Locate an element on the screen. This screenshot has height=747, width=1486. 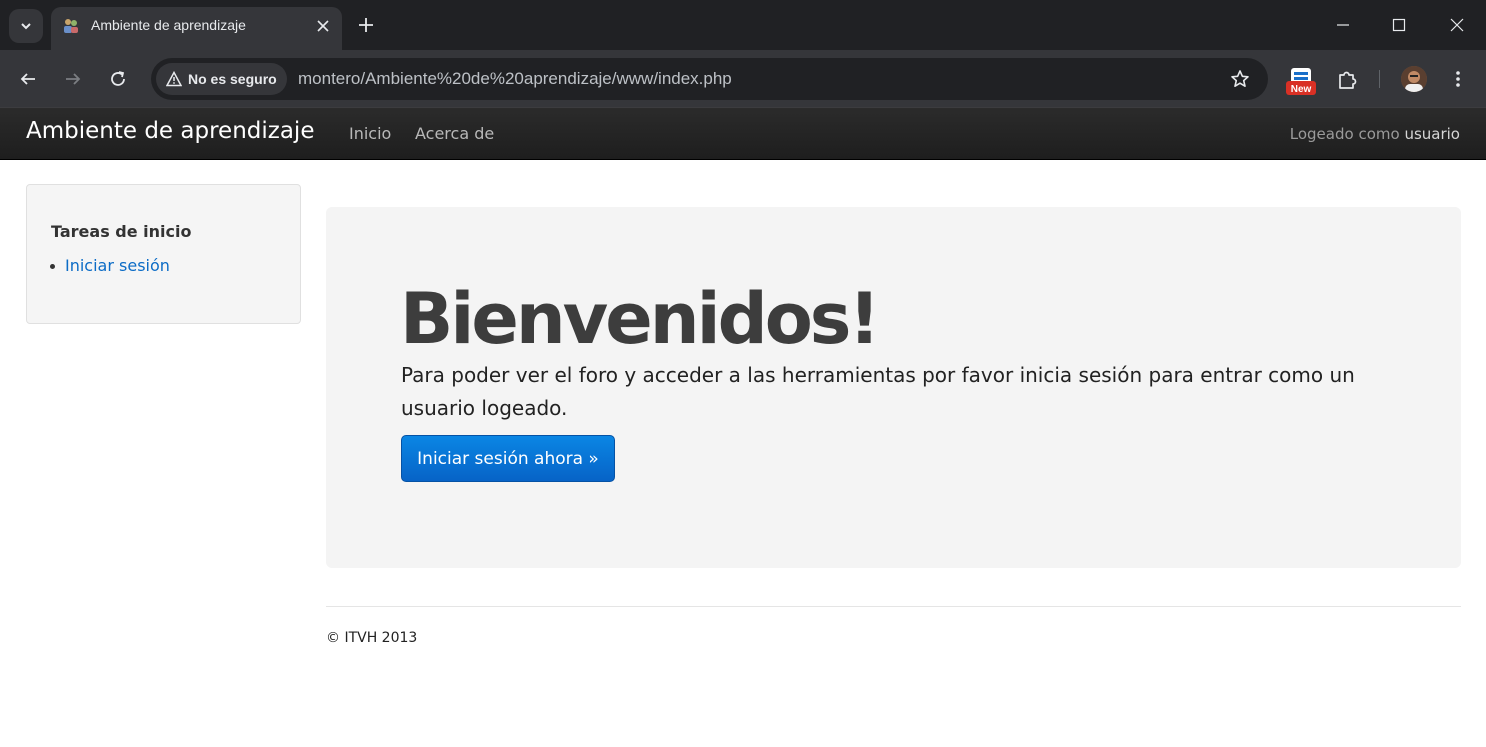
arrow-right-icon is located at coordinates (73, 79).